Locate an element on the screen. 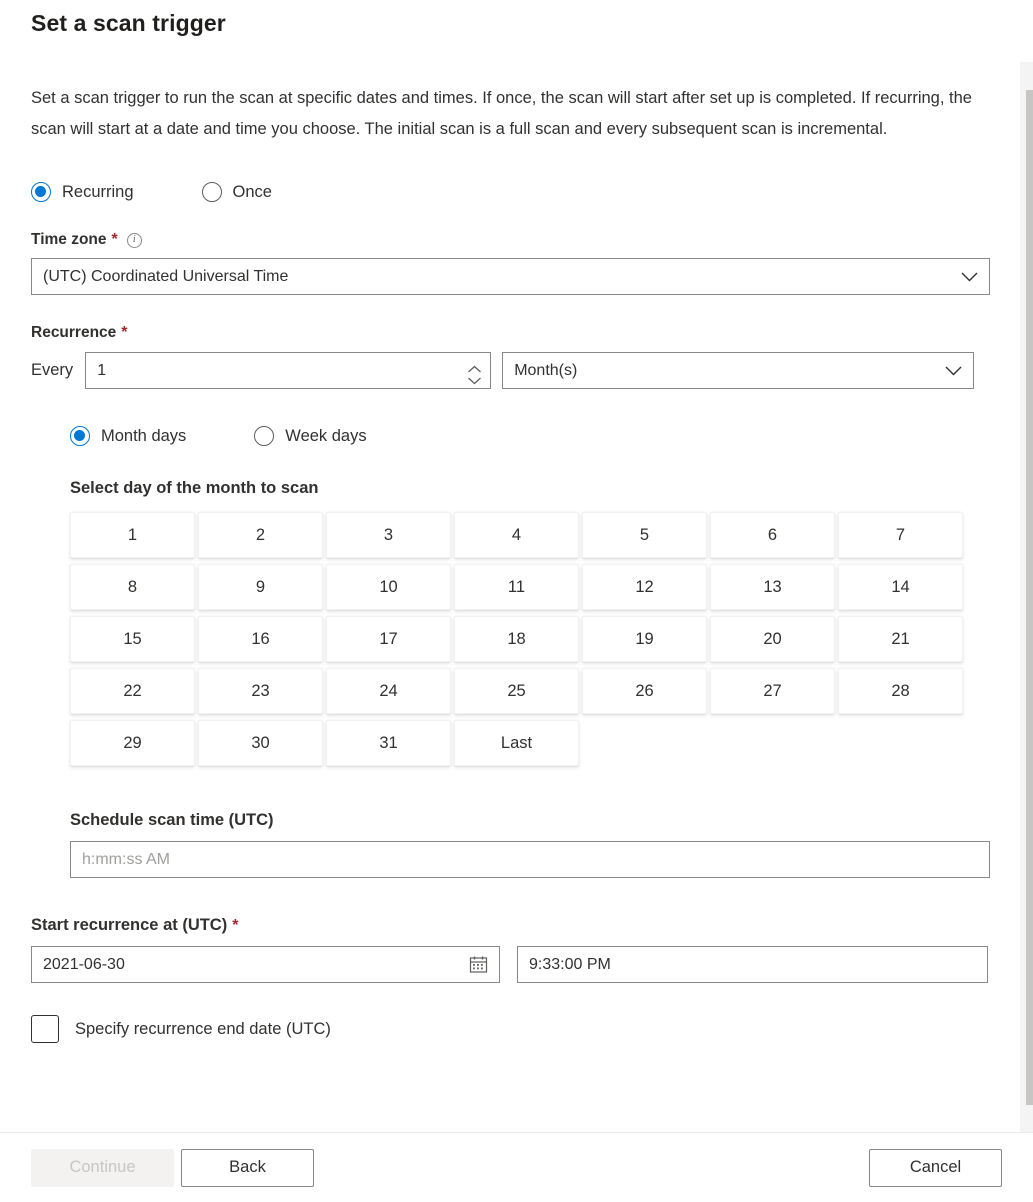 This screenshot has width=1033, height=1202. radio-option-week-days: Week days is located at coordinates (310, 436).